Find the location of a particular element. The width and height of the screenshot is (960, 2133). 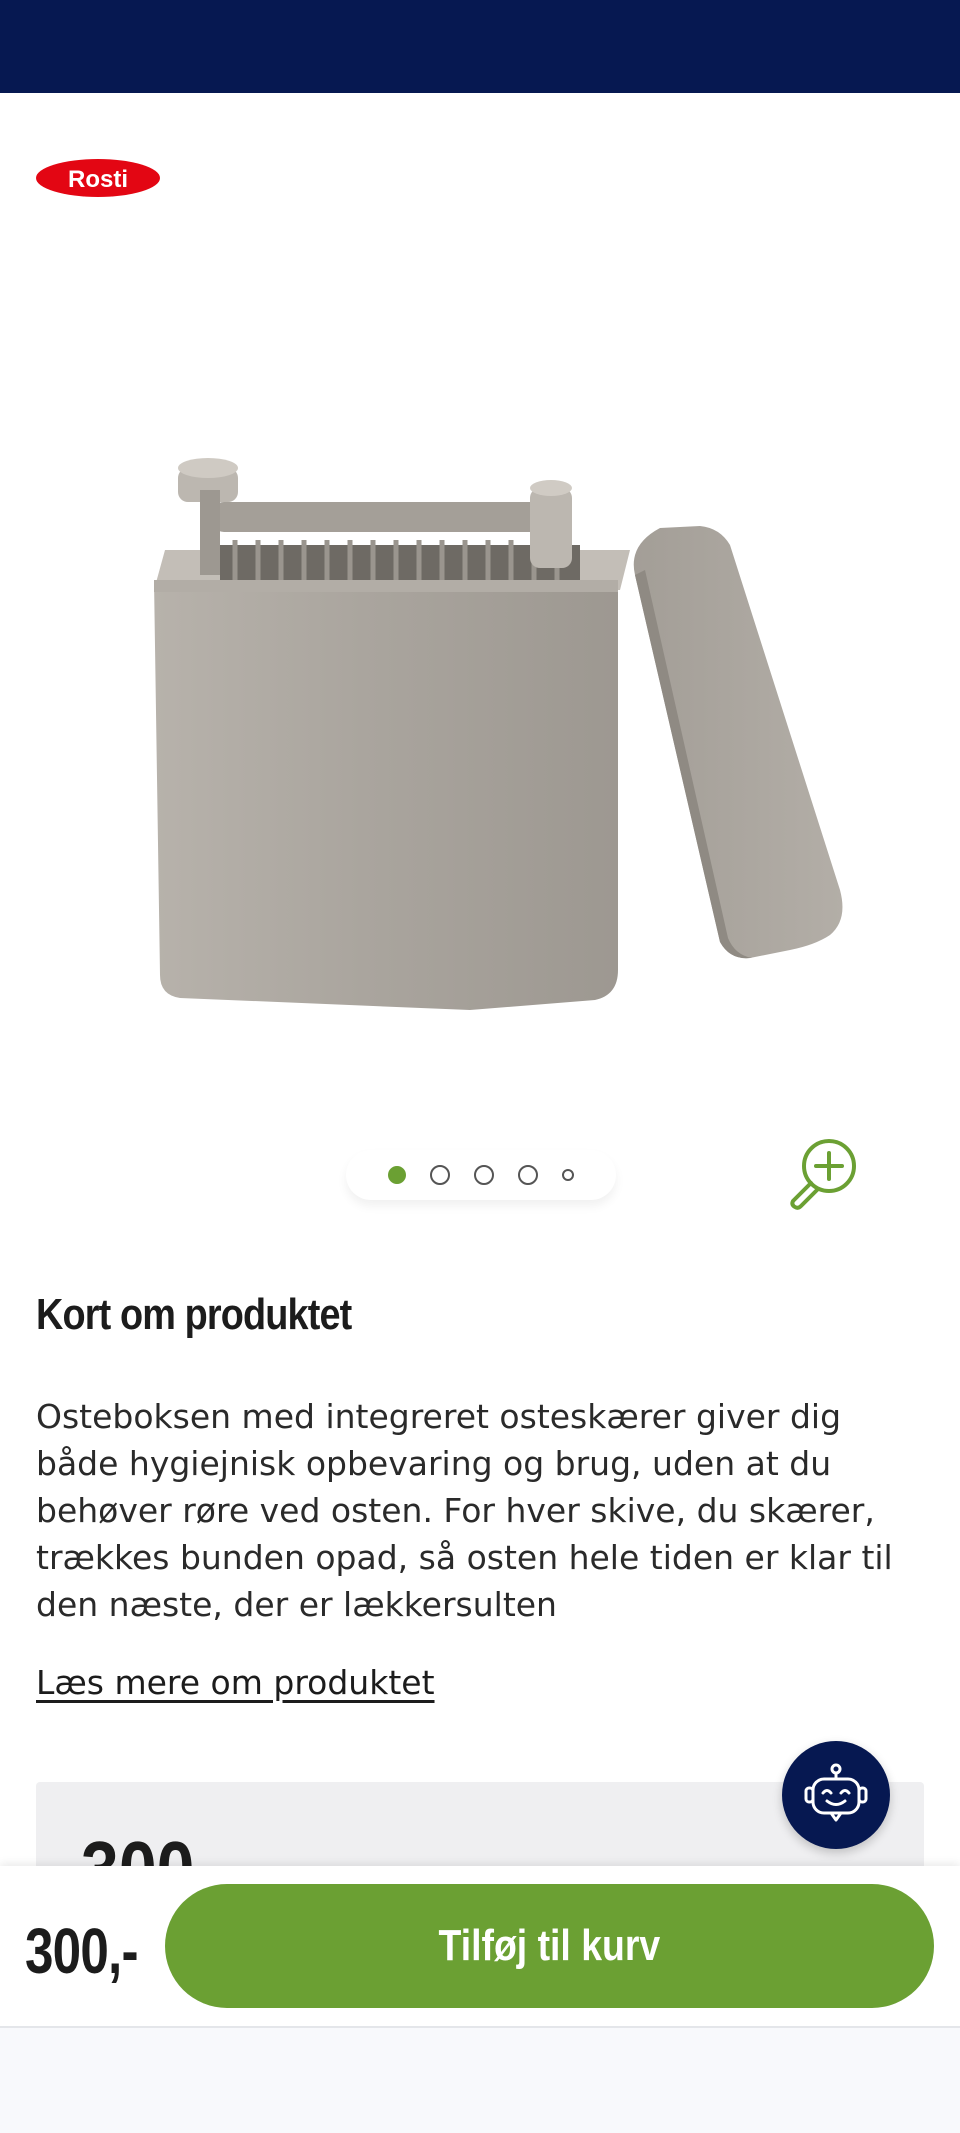

add-to-cart-button: Tilføj til kurv is located at coordinates (549, 1946).